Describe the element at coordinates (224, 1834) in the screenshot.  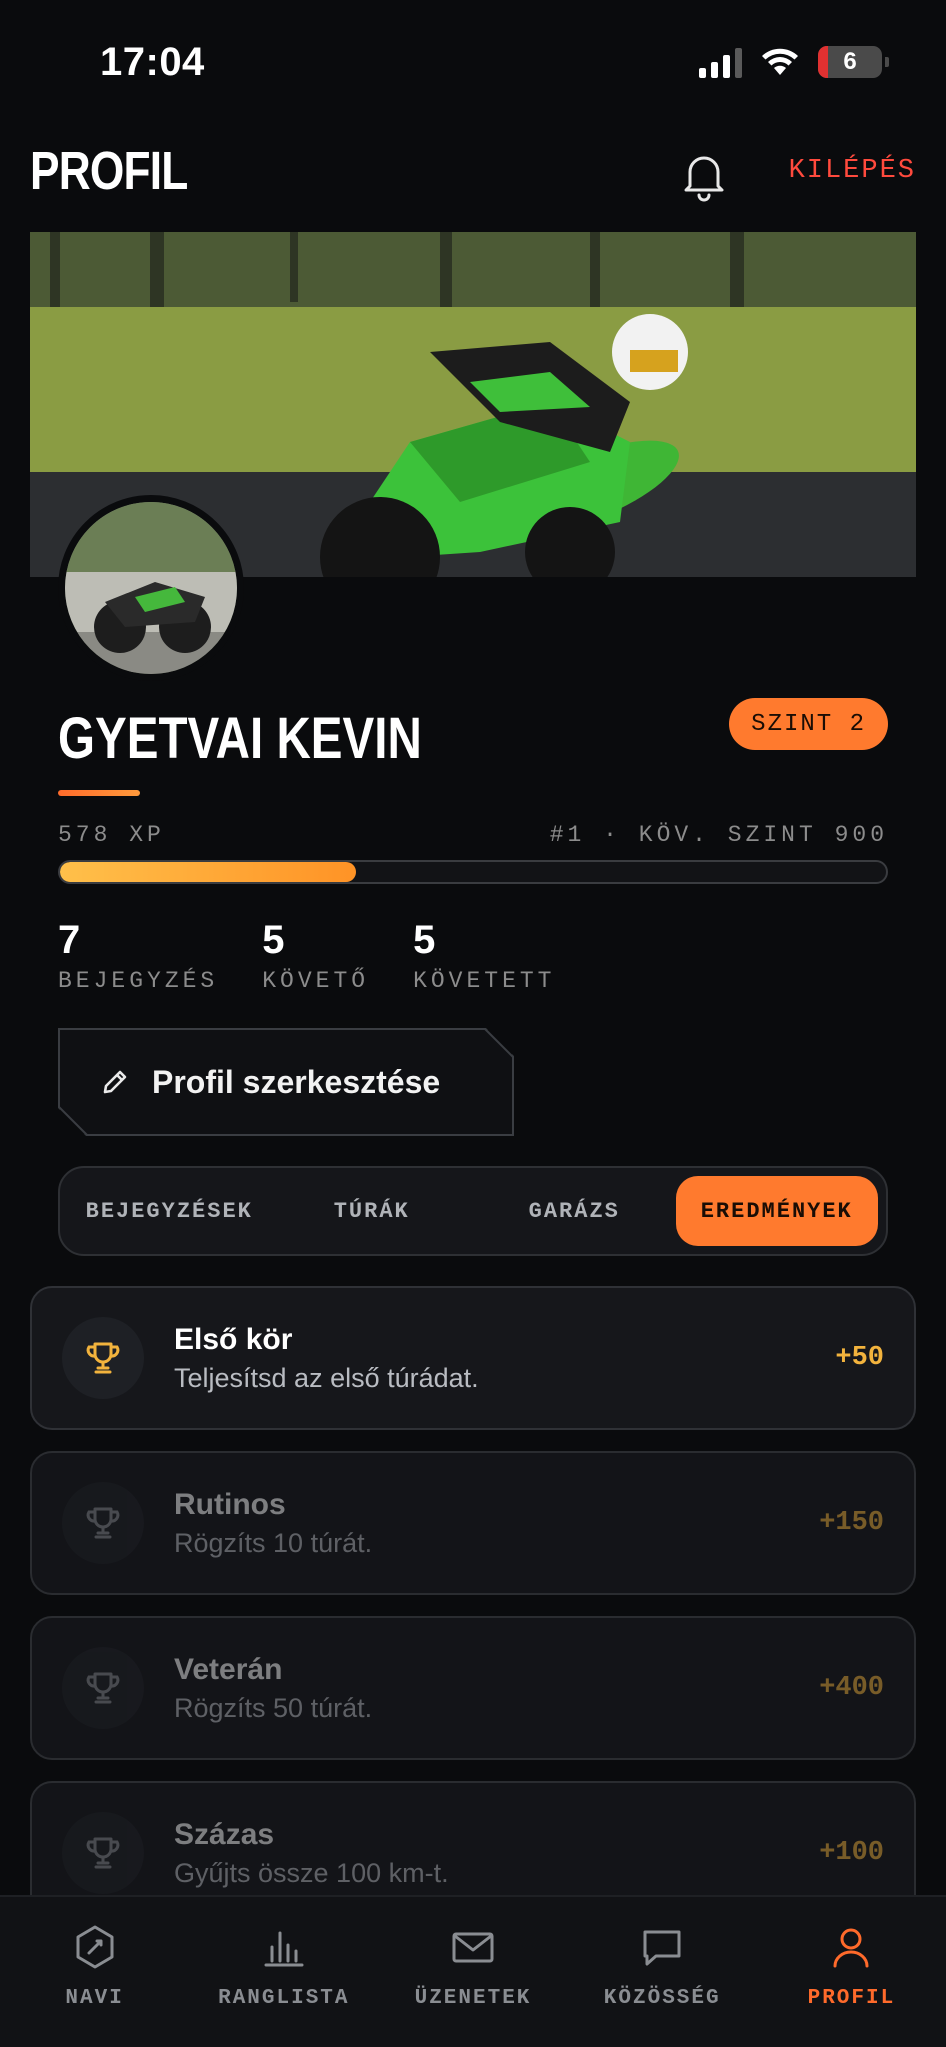
I see `achievement-title: Százas` at that location.